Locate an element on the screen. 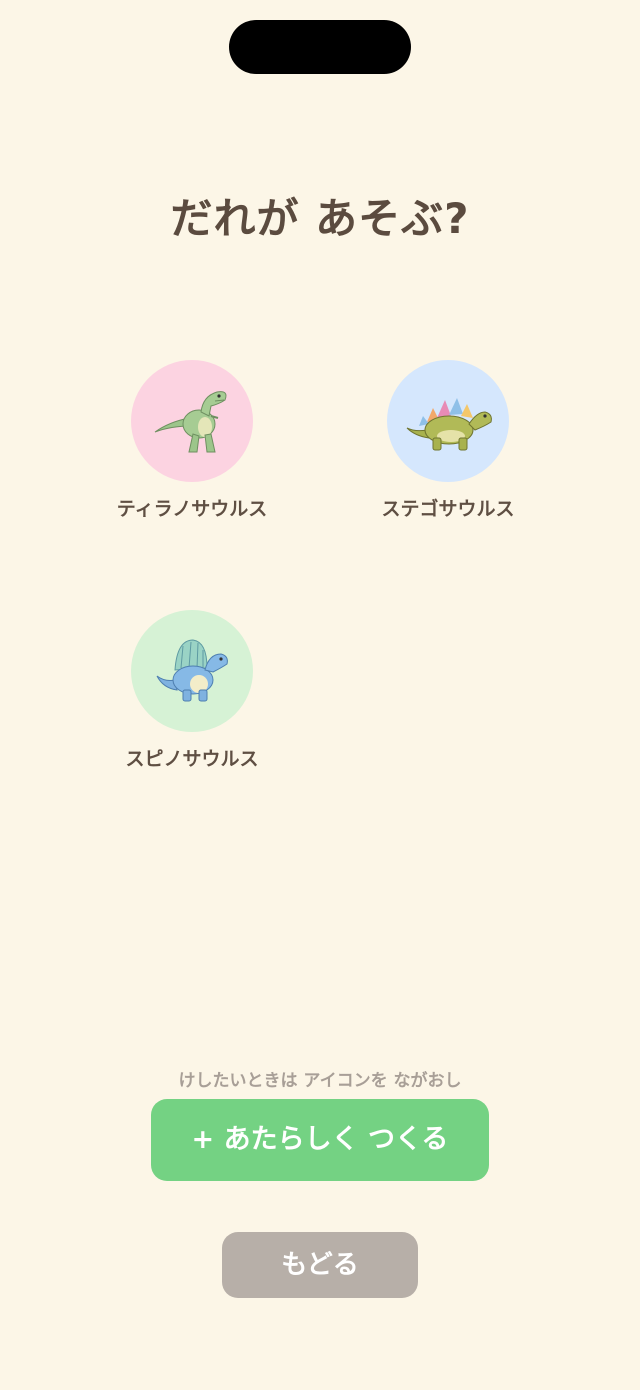  spinosaurus-icon is located at coordinates (192, 670).